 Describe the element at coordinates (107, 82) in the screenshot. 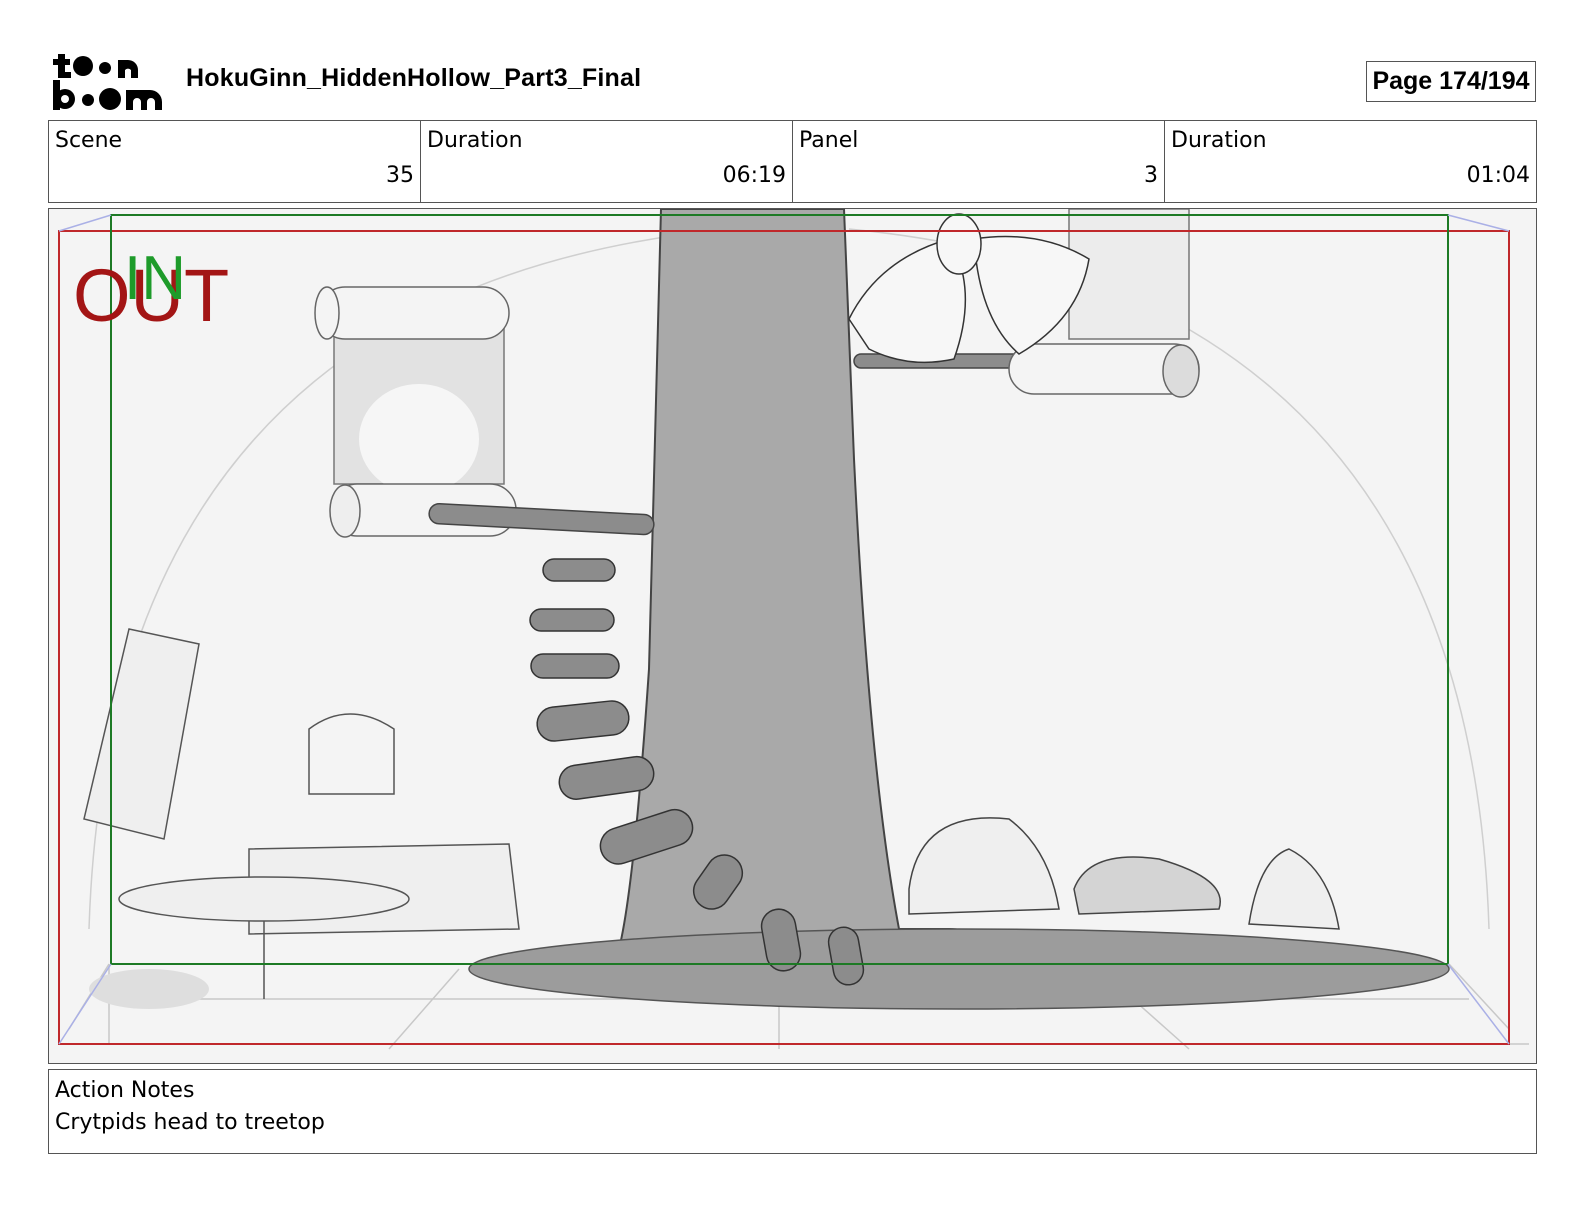

I see `toon-boom-logo` at that location.